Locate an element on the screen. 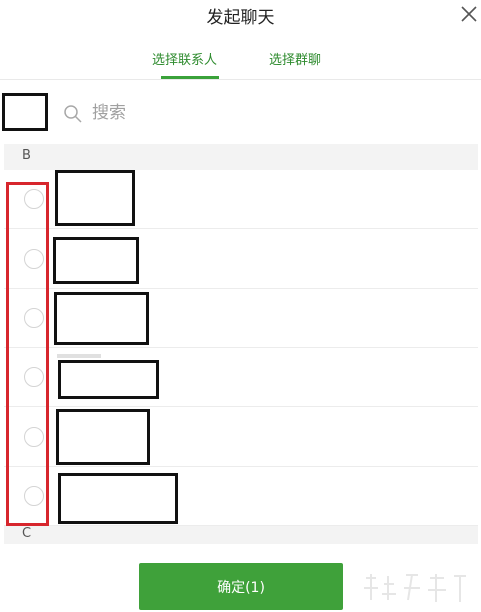  section-header-c: C is located at coordinates (241, 535).